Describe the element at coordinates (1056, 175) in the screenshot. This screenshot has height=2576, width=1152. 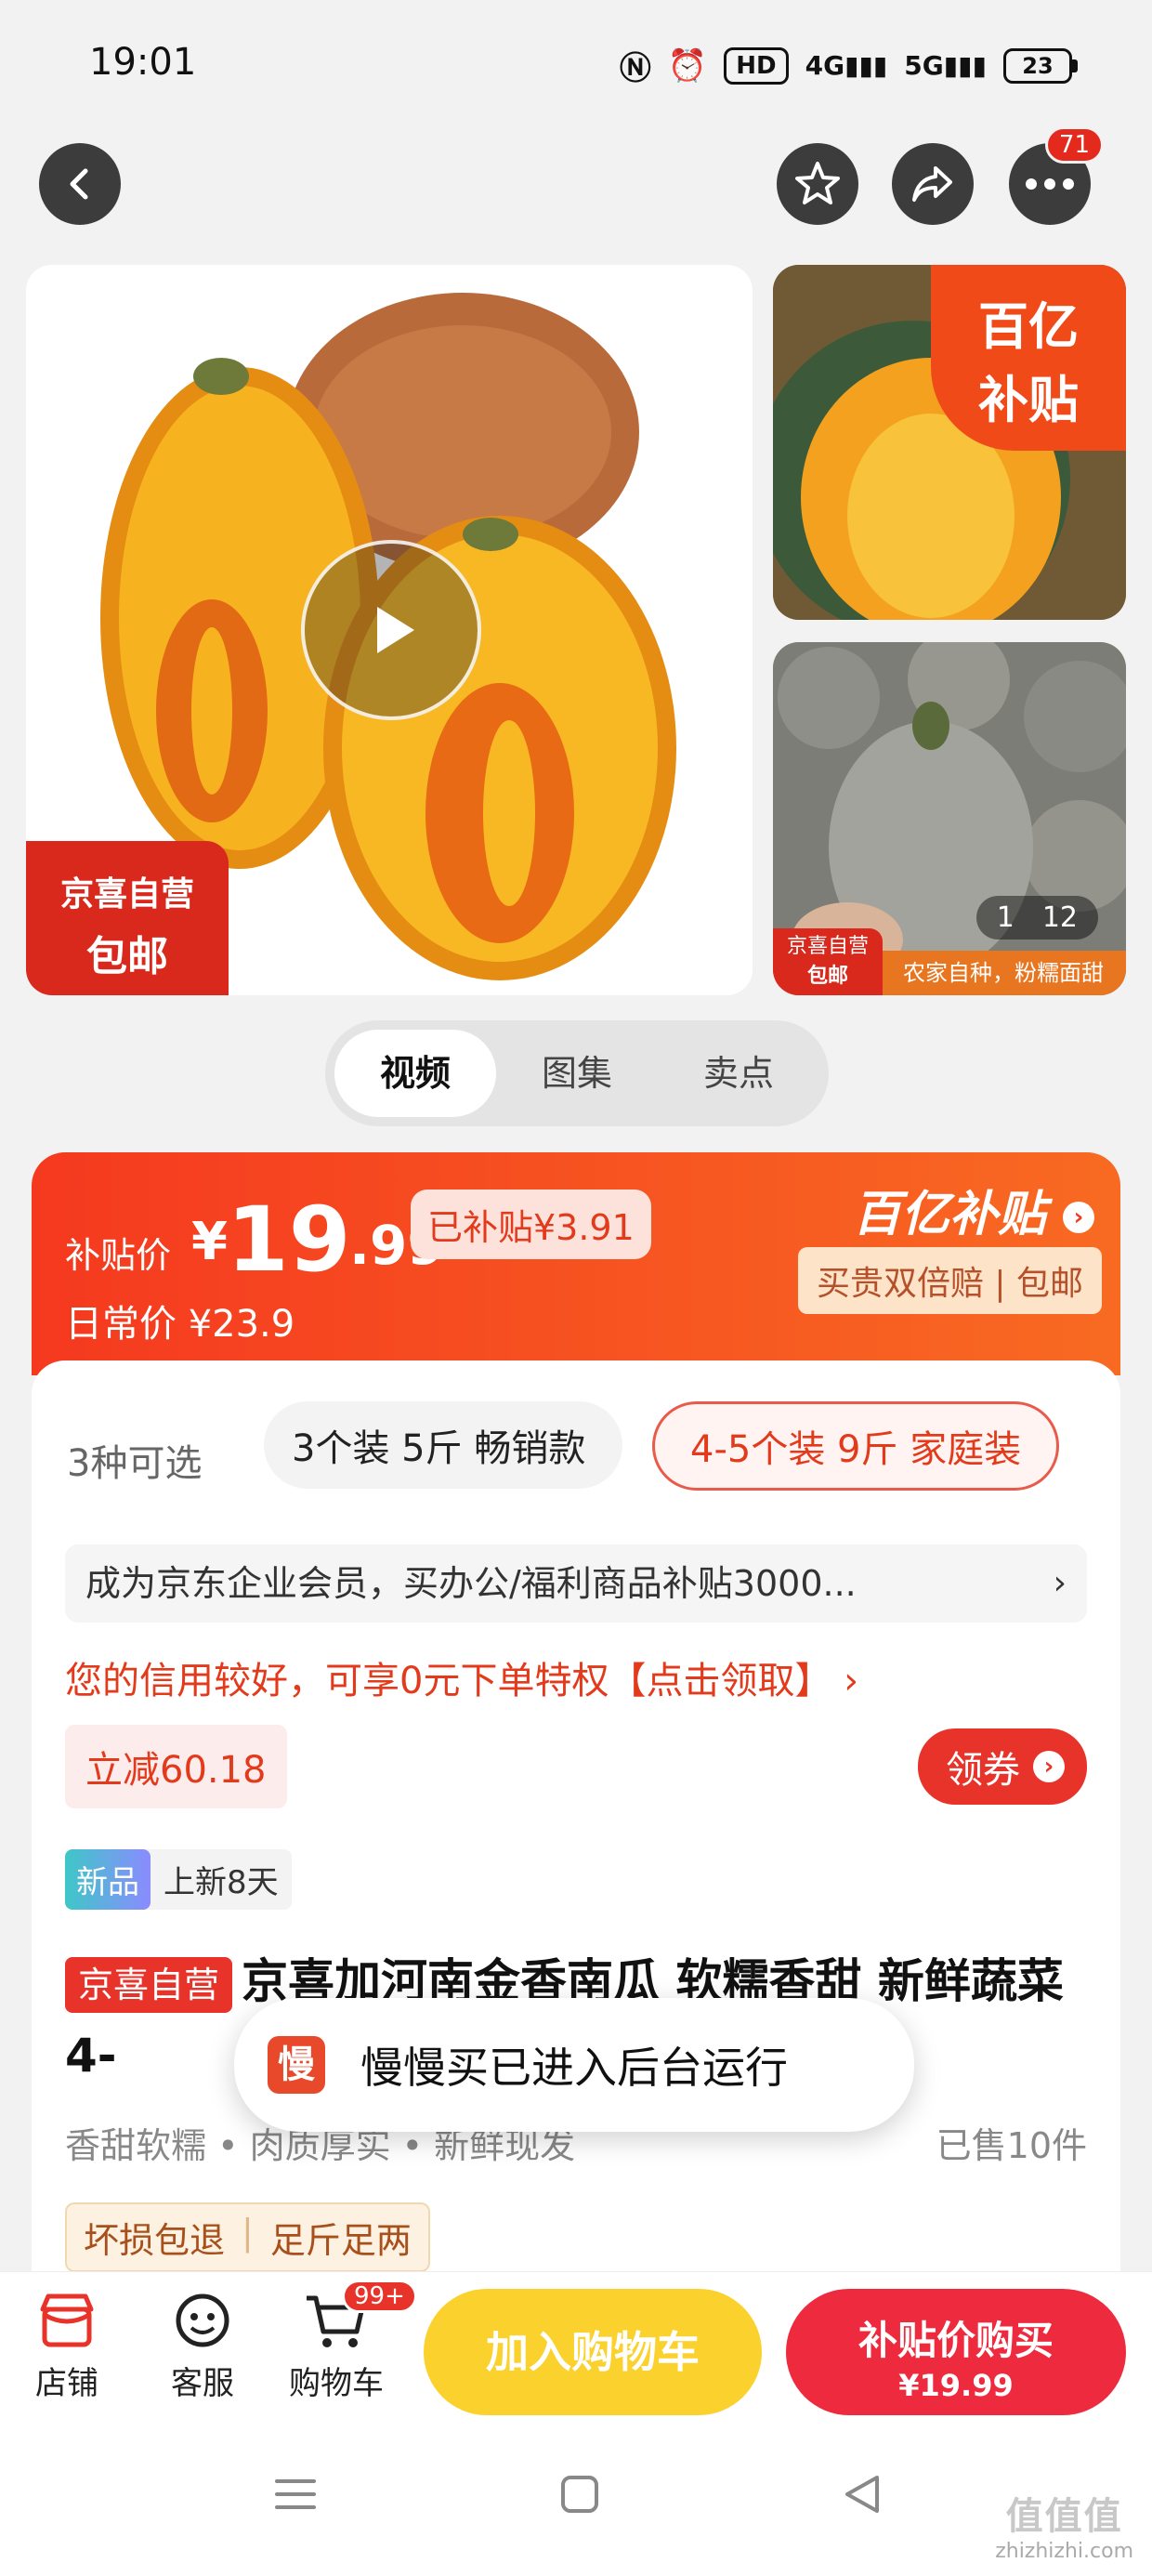
I see `more-button: 71` at that location.